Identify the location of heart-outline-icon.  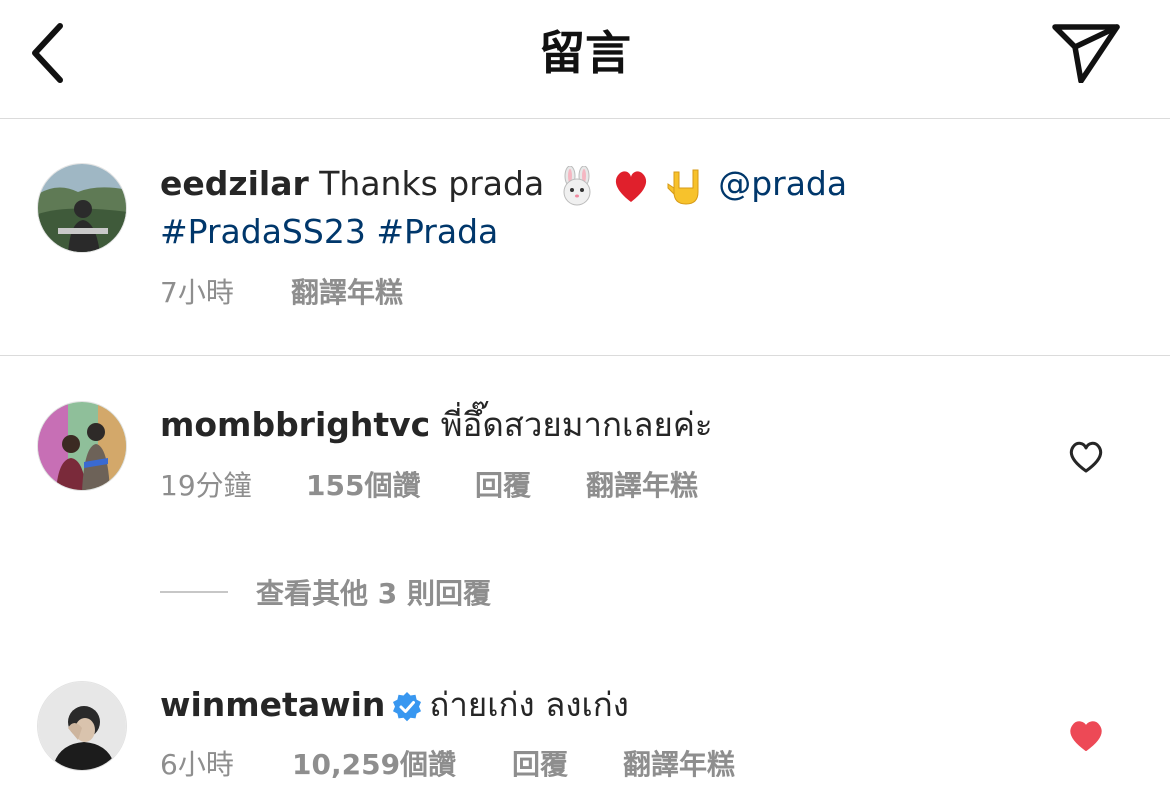
(1086, 456).